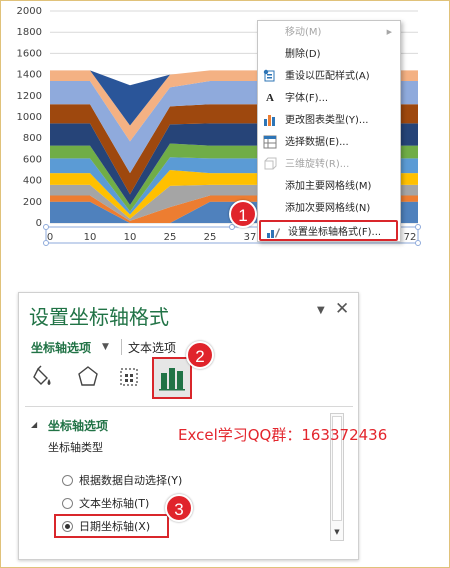 This screenshot has height=568, width=450. Describe the element at coordinates (61, 347) in the screenshot. I see `tab-axis-options: 坐标轴选项` at that location.